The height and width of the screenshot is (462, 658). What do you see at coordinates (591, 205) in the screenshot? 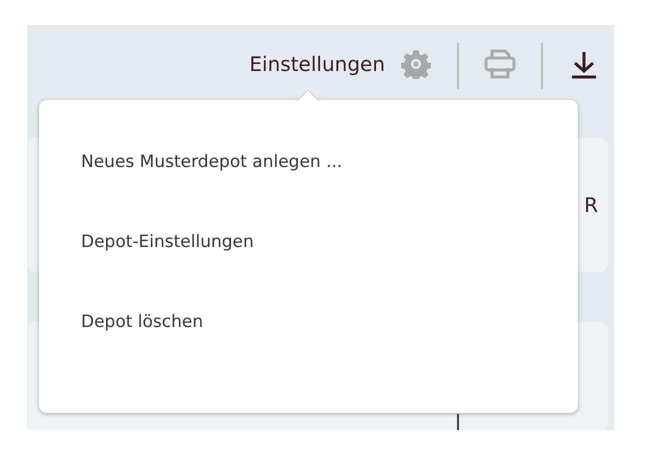
I see `card-value: R` at bounding box center [591, 205].